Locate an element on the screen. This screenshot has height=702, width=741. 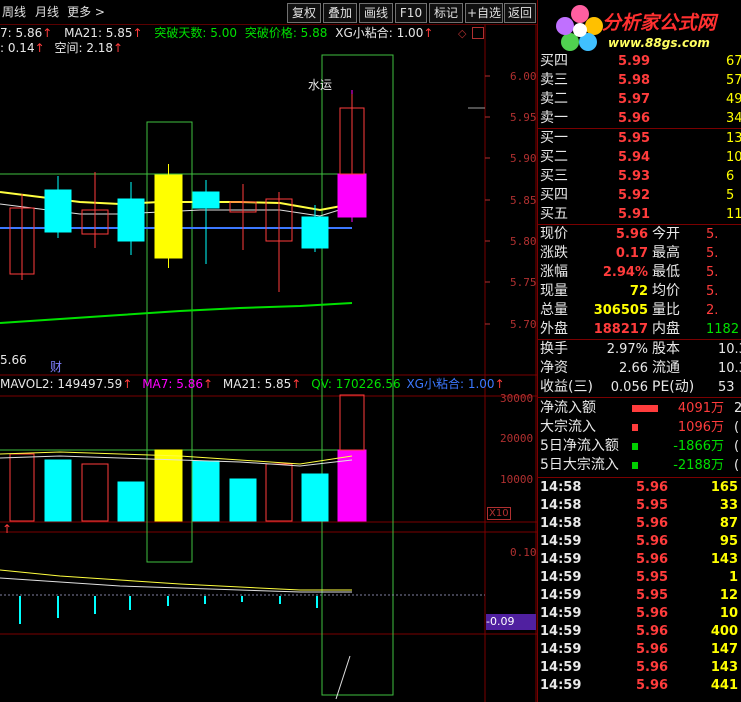
draw-line-button: 画线 is located at coordinates (376, 13).